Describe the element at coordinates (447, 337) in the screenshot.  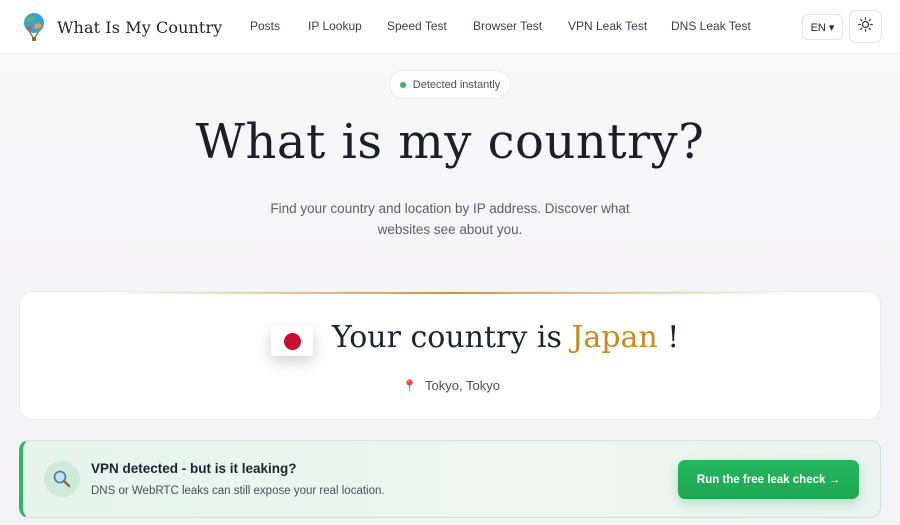
I see `country-prefix: Your country is` at that location.